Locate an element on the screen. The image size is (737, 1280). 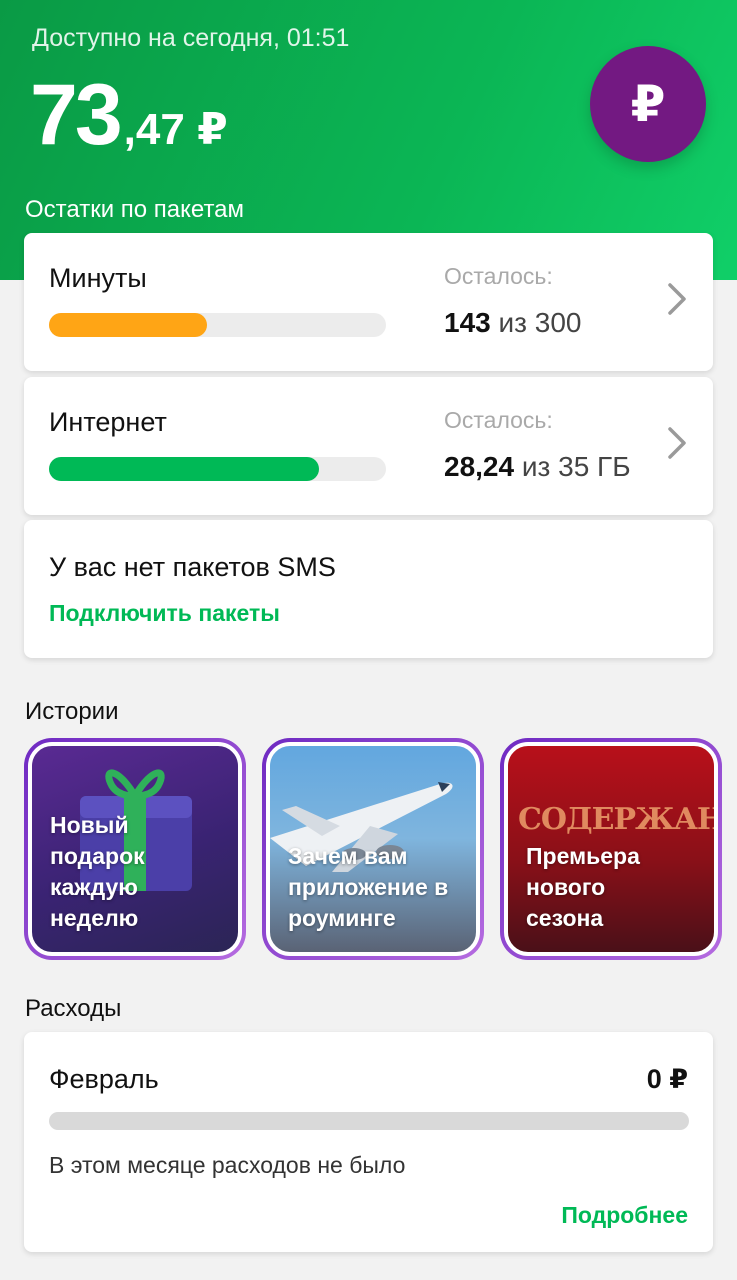
story-caption: Премьера нового сезона is located at coordinates (583, 887).